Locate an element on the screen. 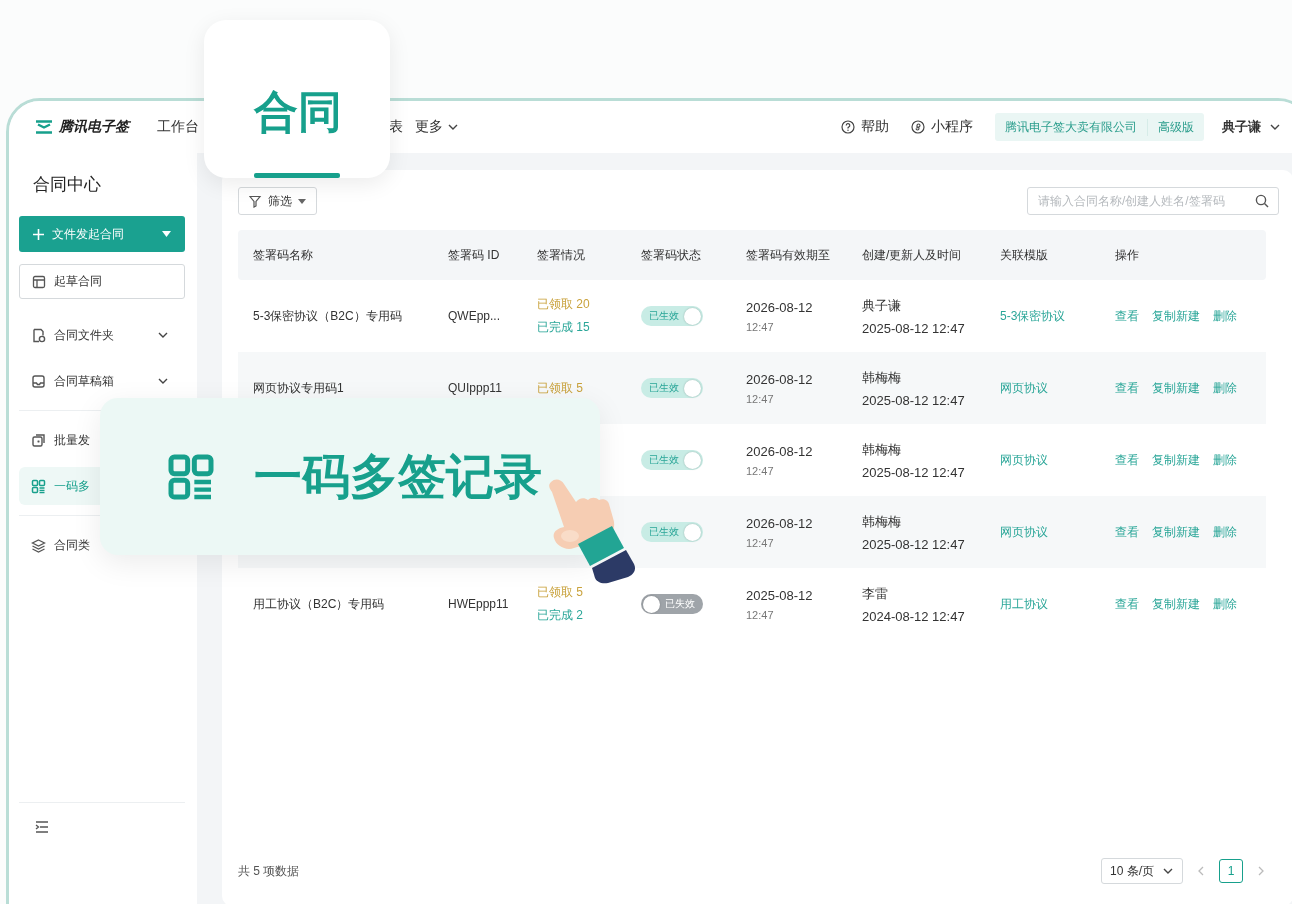 Image resolution: width=1292 pixels, height=904 pixels. help-icon is located at coordinates (848, 127).